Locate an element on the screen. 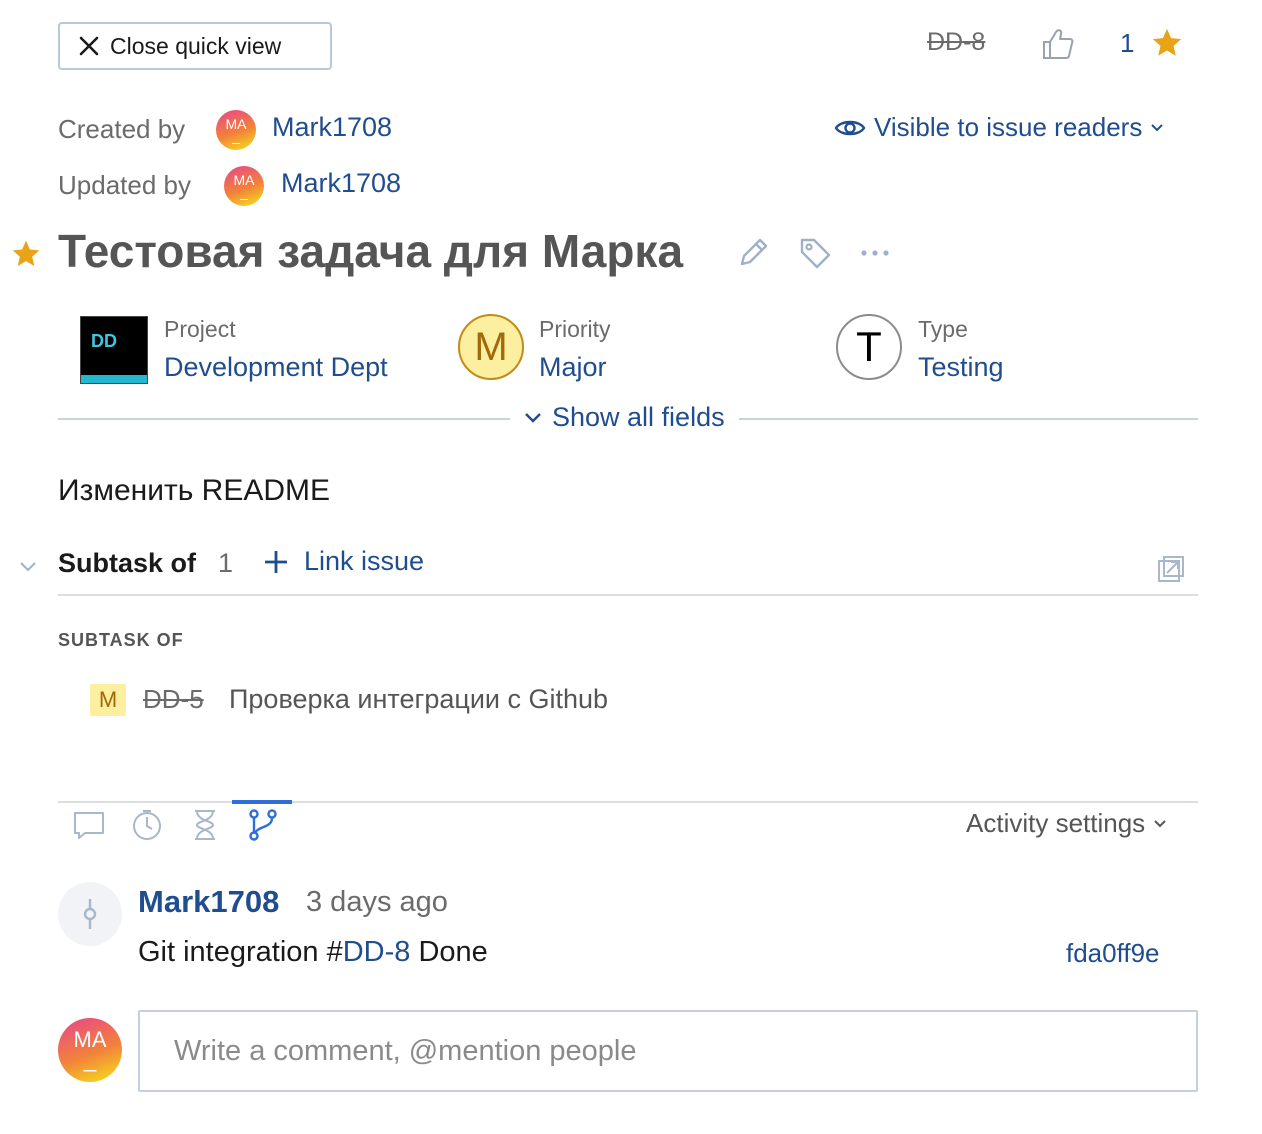 The image size is (1262, 1134). history-icon is located at coordinates (147, 825).